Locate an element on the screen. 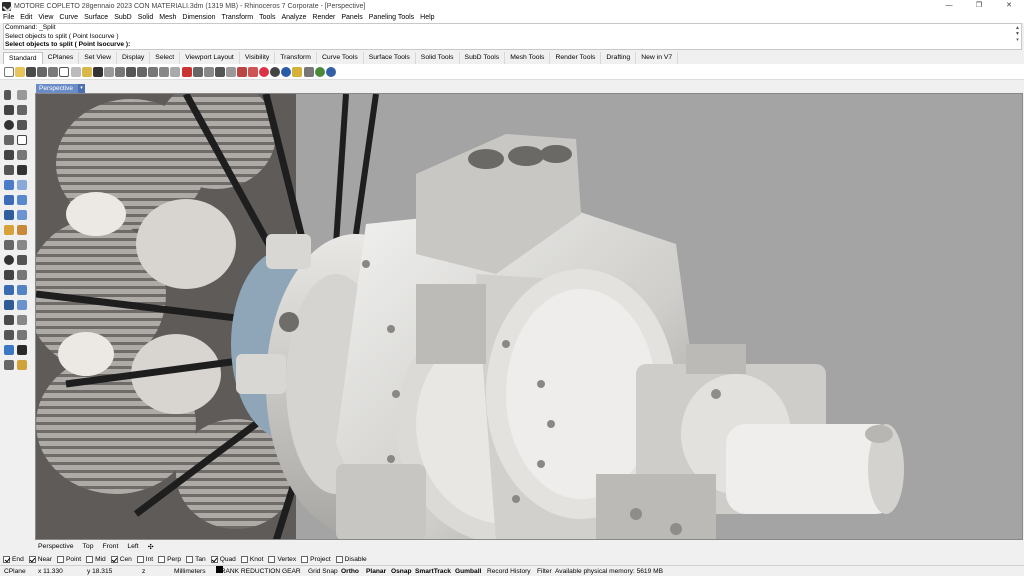 This screenshot has height=576, width=1024. zoom-window-icon is located at coordinates (142, 71).